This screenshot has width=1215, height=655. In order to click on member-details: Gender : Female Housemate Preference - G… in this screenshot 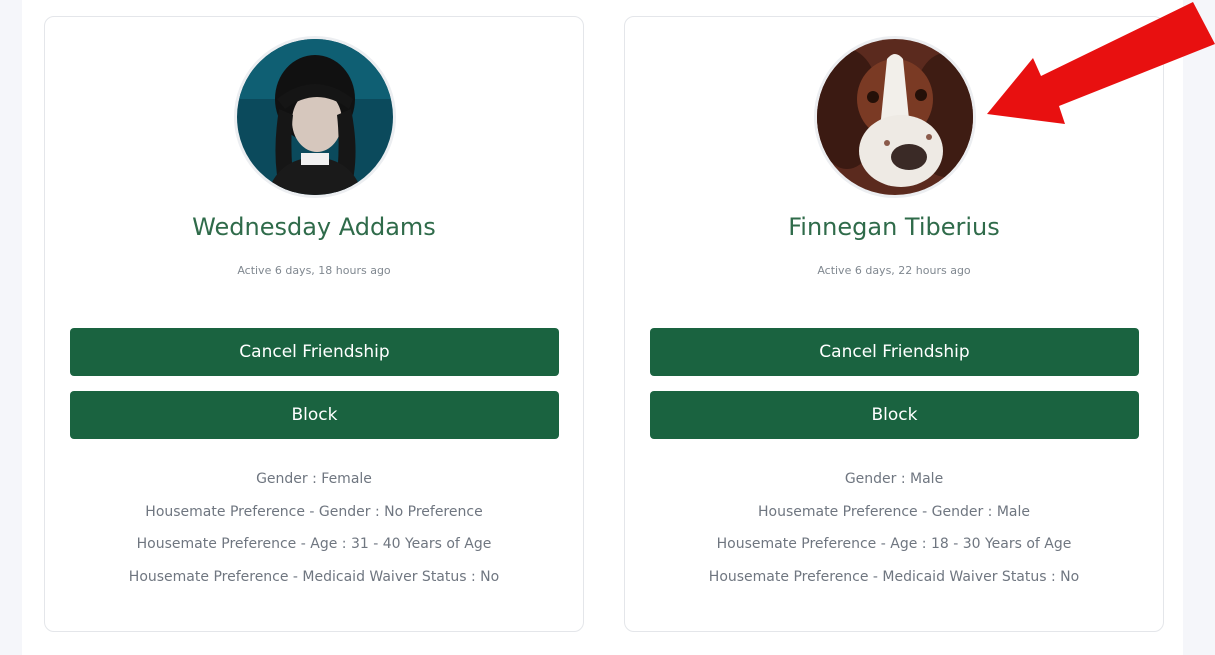, I will do `click(314, 528)`.